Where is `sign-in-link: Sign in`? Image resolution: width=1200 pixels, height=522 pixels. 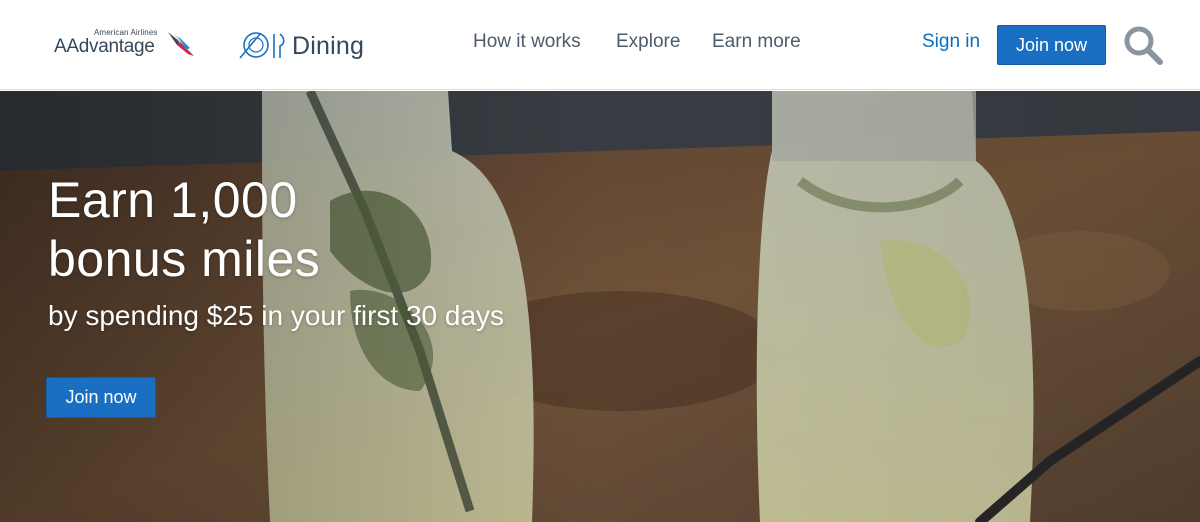 sign-in-link: Sign in is located at coordinates (951, 42).